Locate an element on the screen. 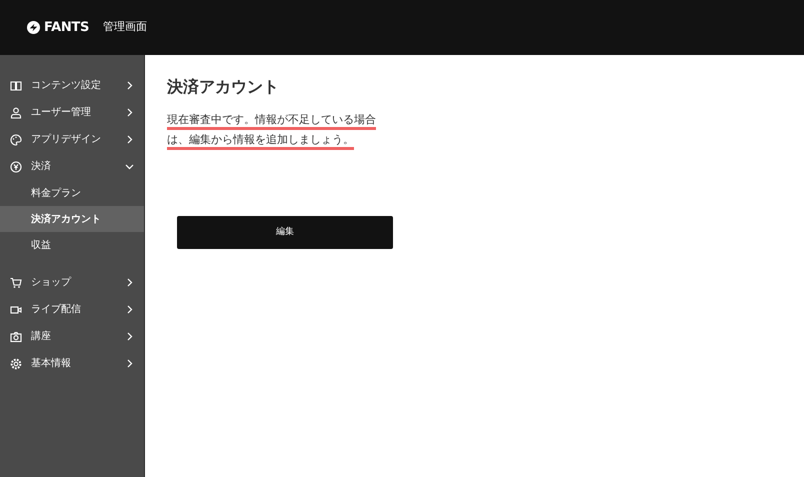  sidebar-label: 講座 is located at coordinates (41, 337).